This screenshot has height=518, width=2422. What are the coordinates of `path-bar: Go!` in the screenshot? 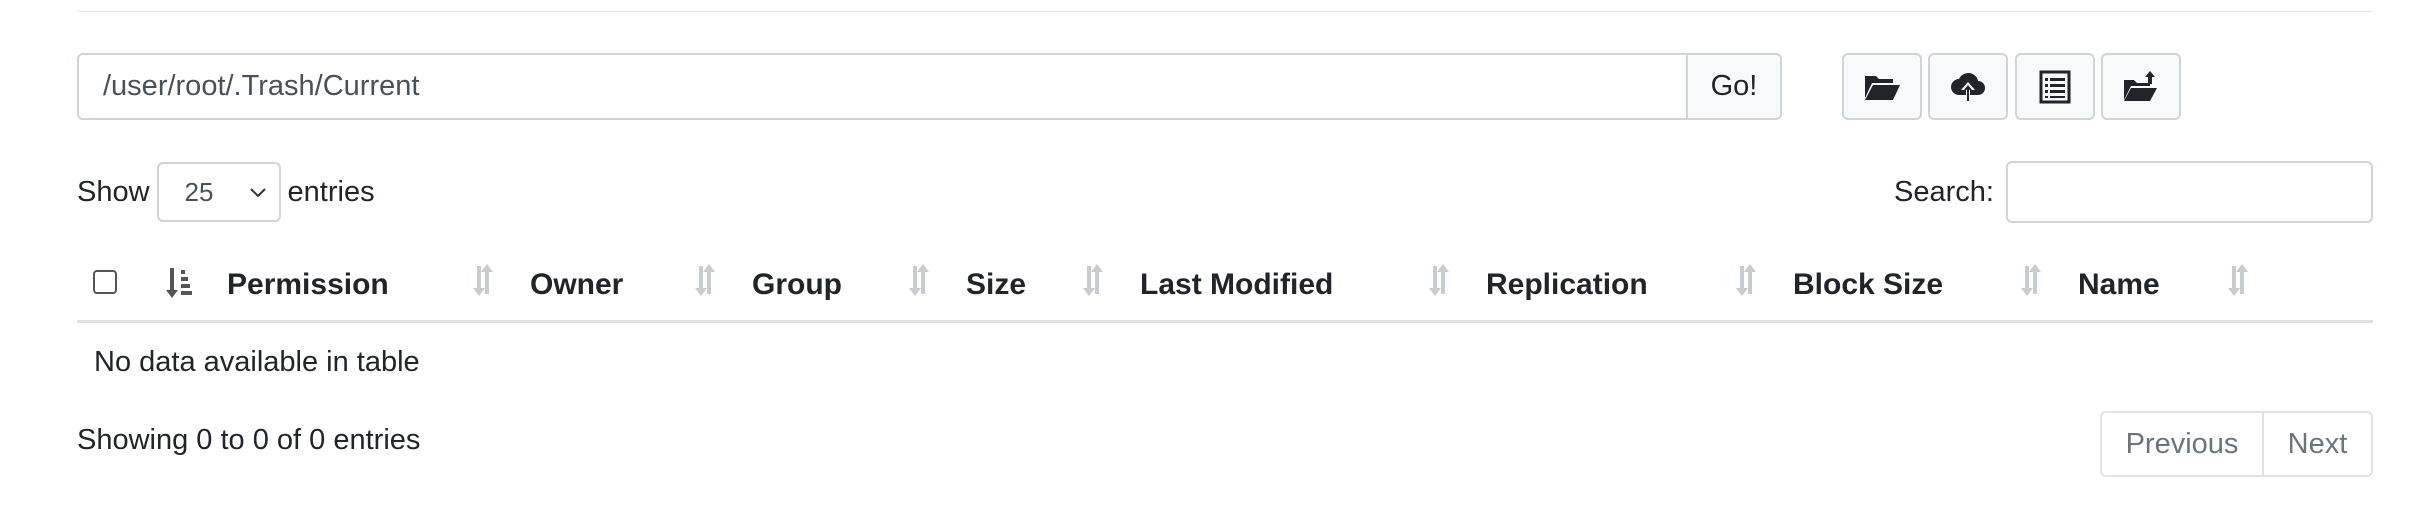 It's located at (929, 86).